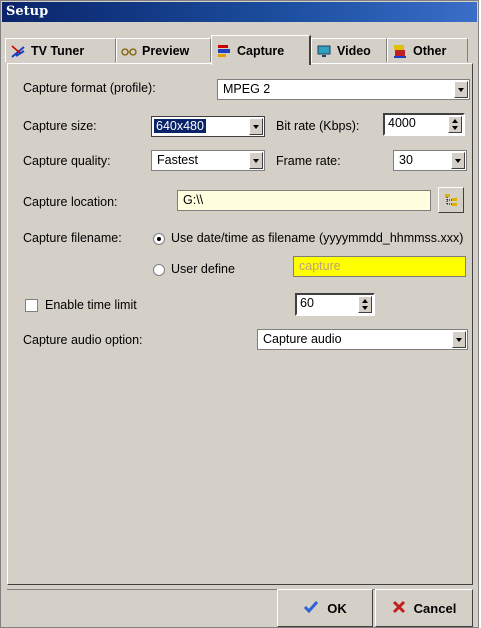 The width and height of the screenshot is (481, 628). I want to click on tab-strip: TV Tuner Preview Capture Video Other, so click(240, 50).